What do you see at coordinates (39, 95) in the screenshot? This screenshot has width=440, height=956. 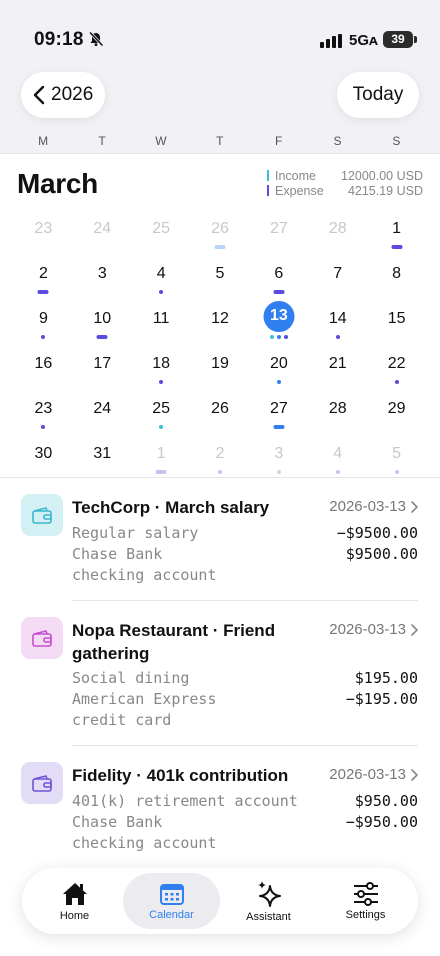 I see `chevron-left-icon` at bounding box center [39, 95].